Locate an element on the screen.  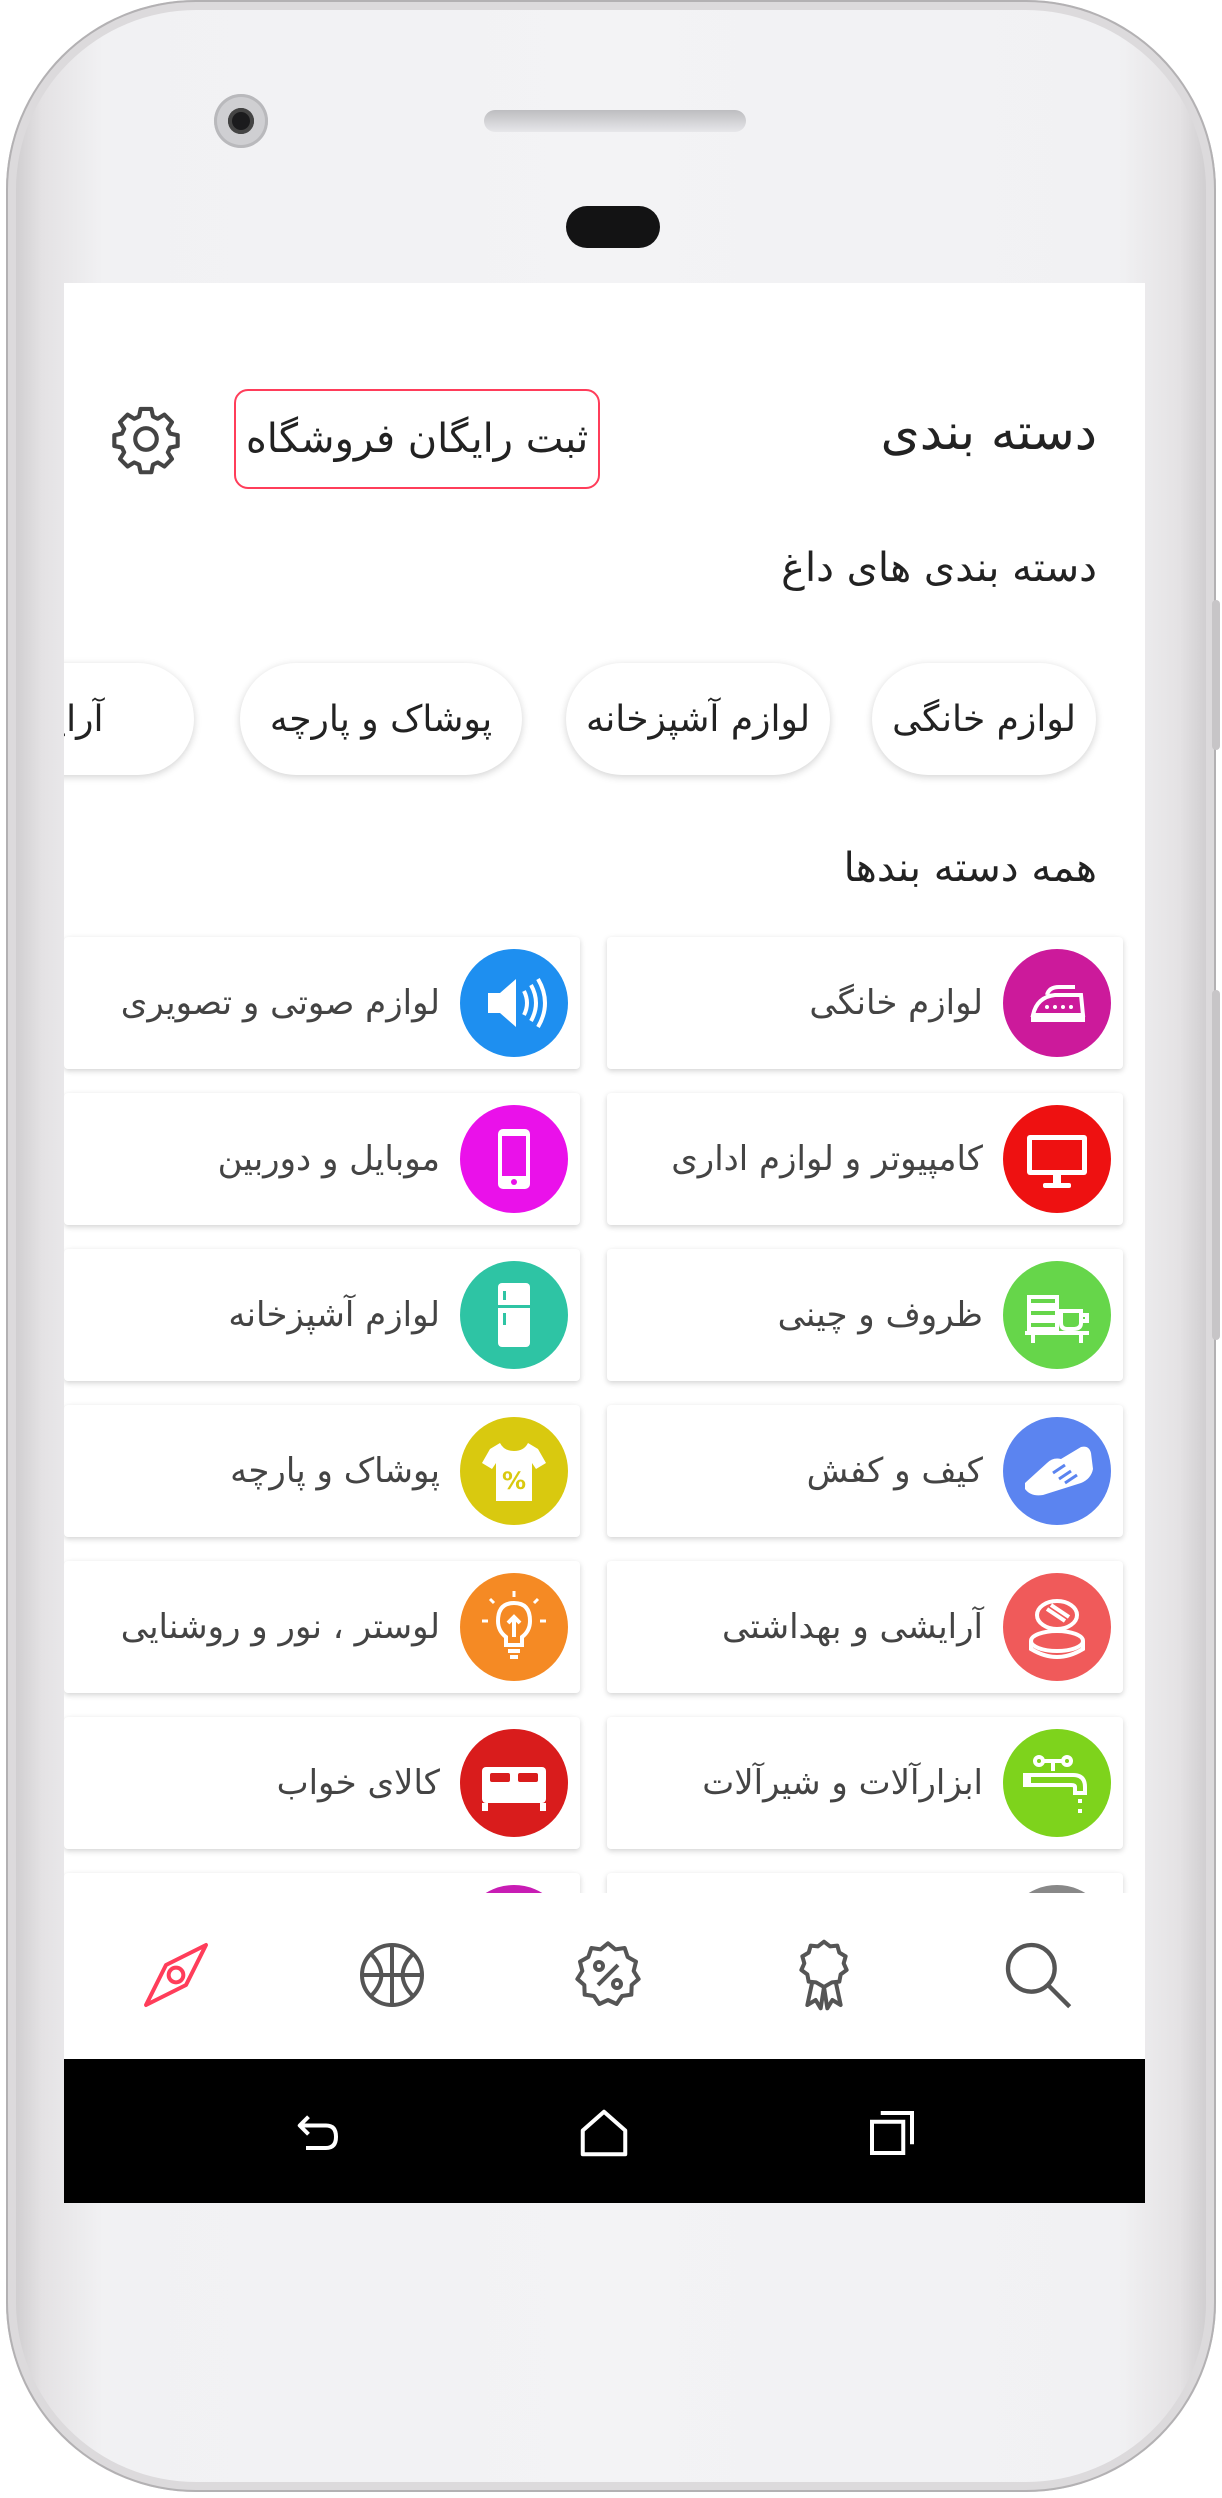
compass-icon is located at coordinates (176, 1975).